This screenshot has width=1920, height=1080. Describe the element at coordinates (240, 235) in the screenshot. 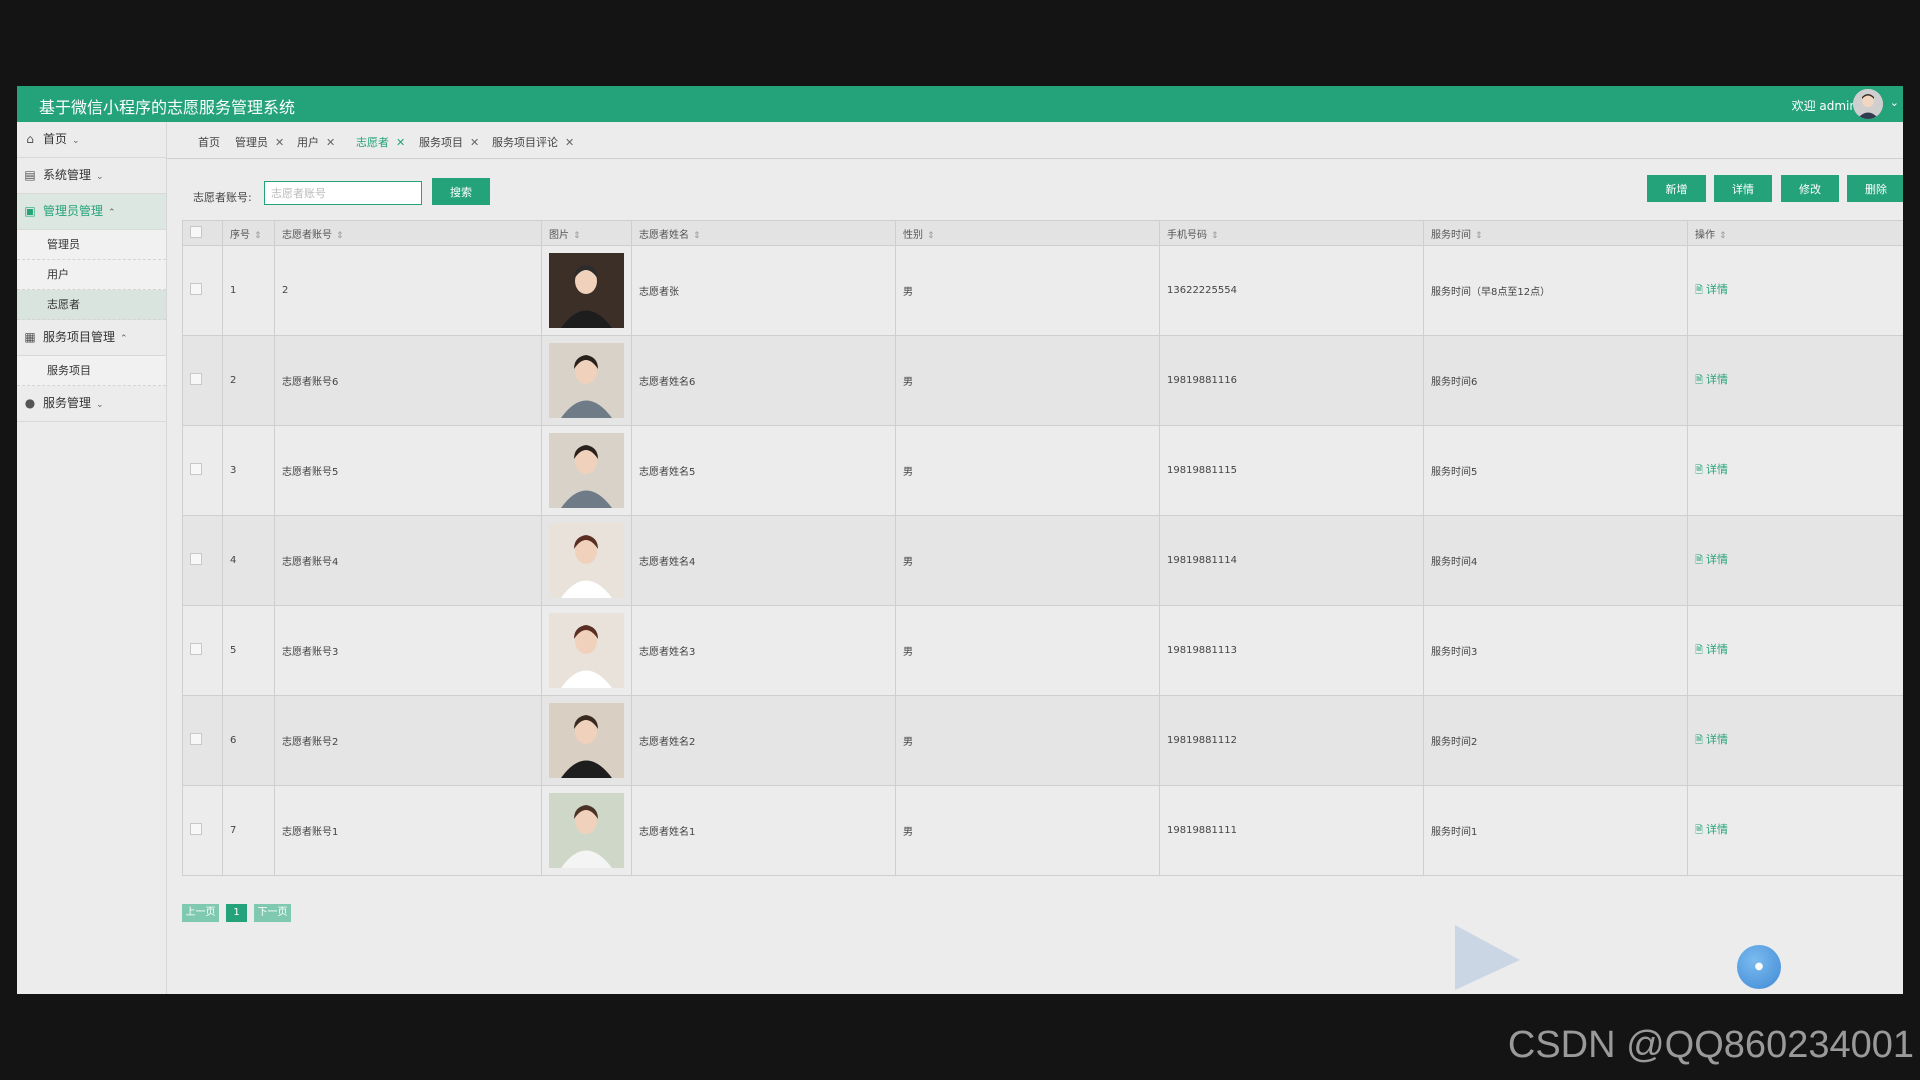

I see `column-header-label: 序号` at that location.